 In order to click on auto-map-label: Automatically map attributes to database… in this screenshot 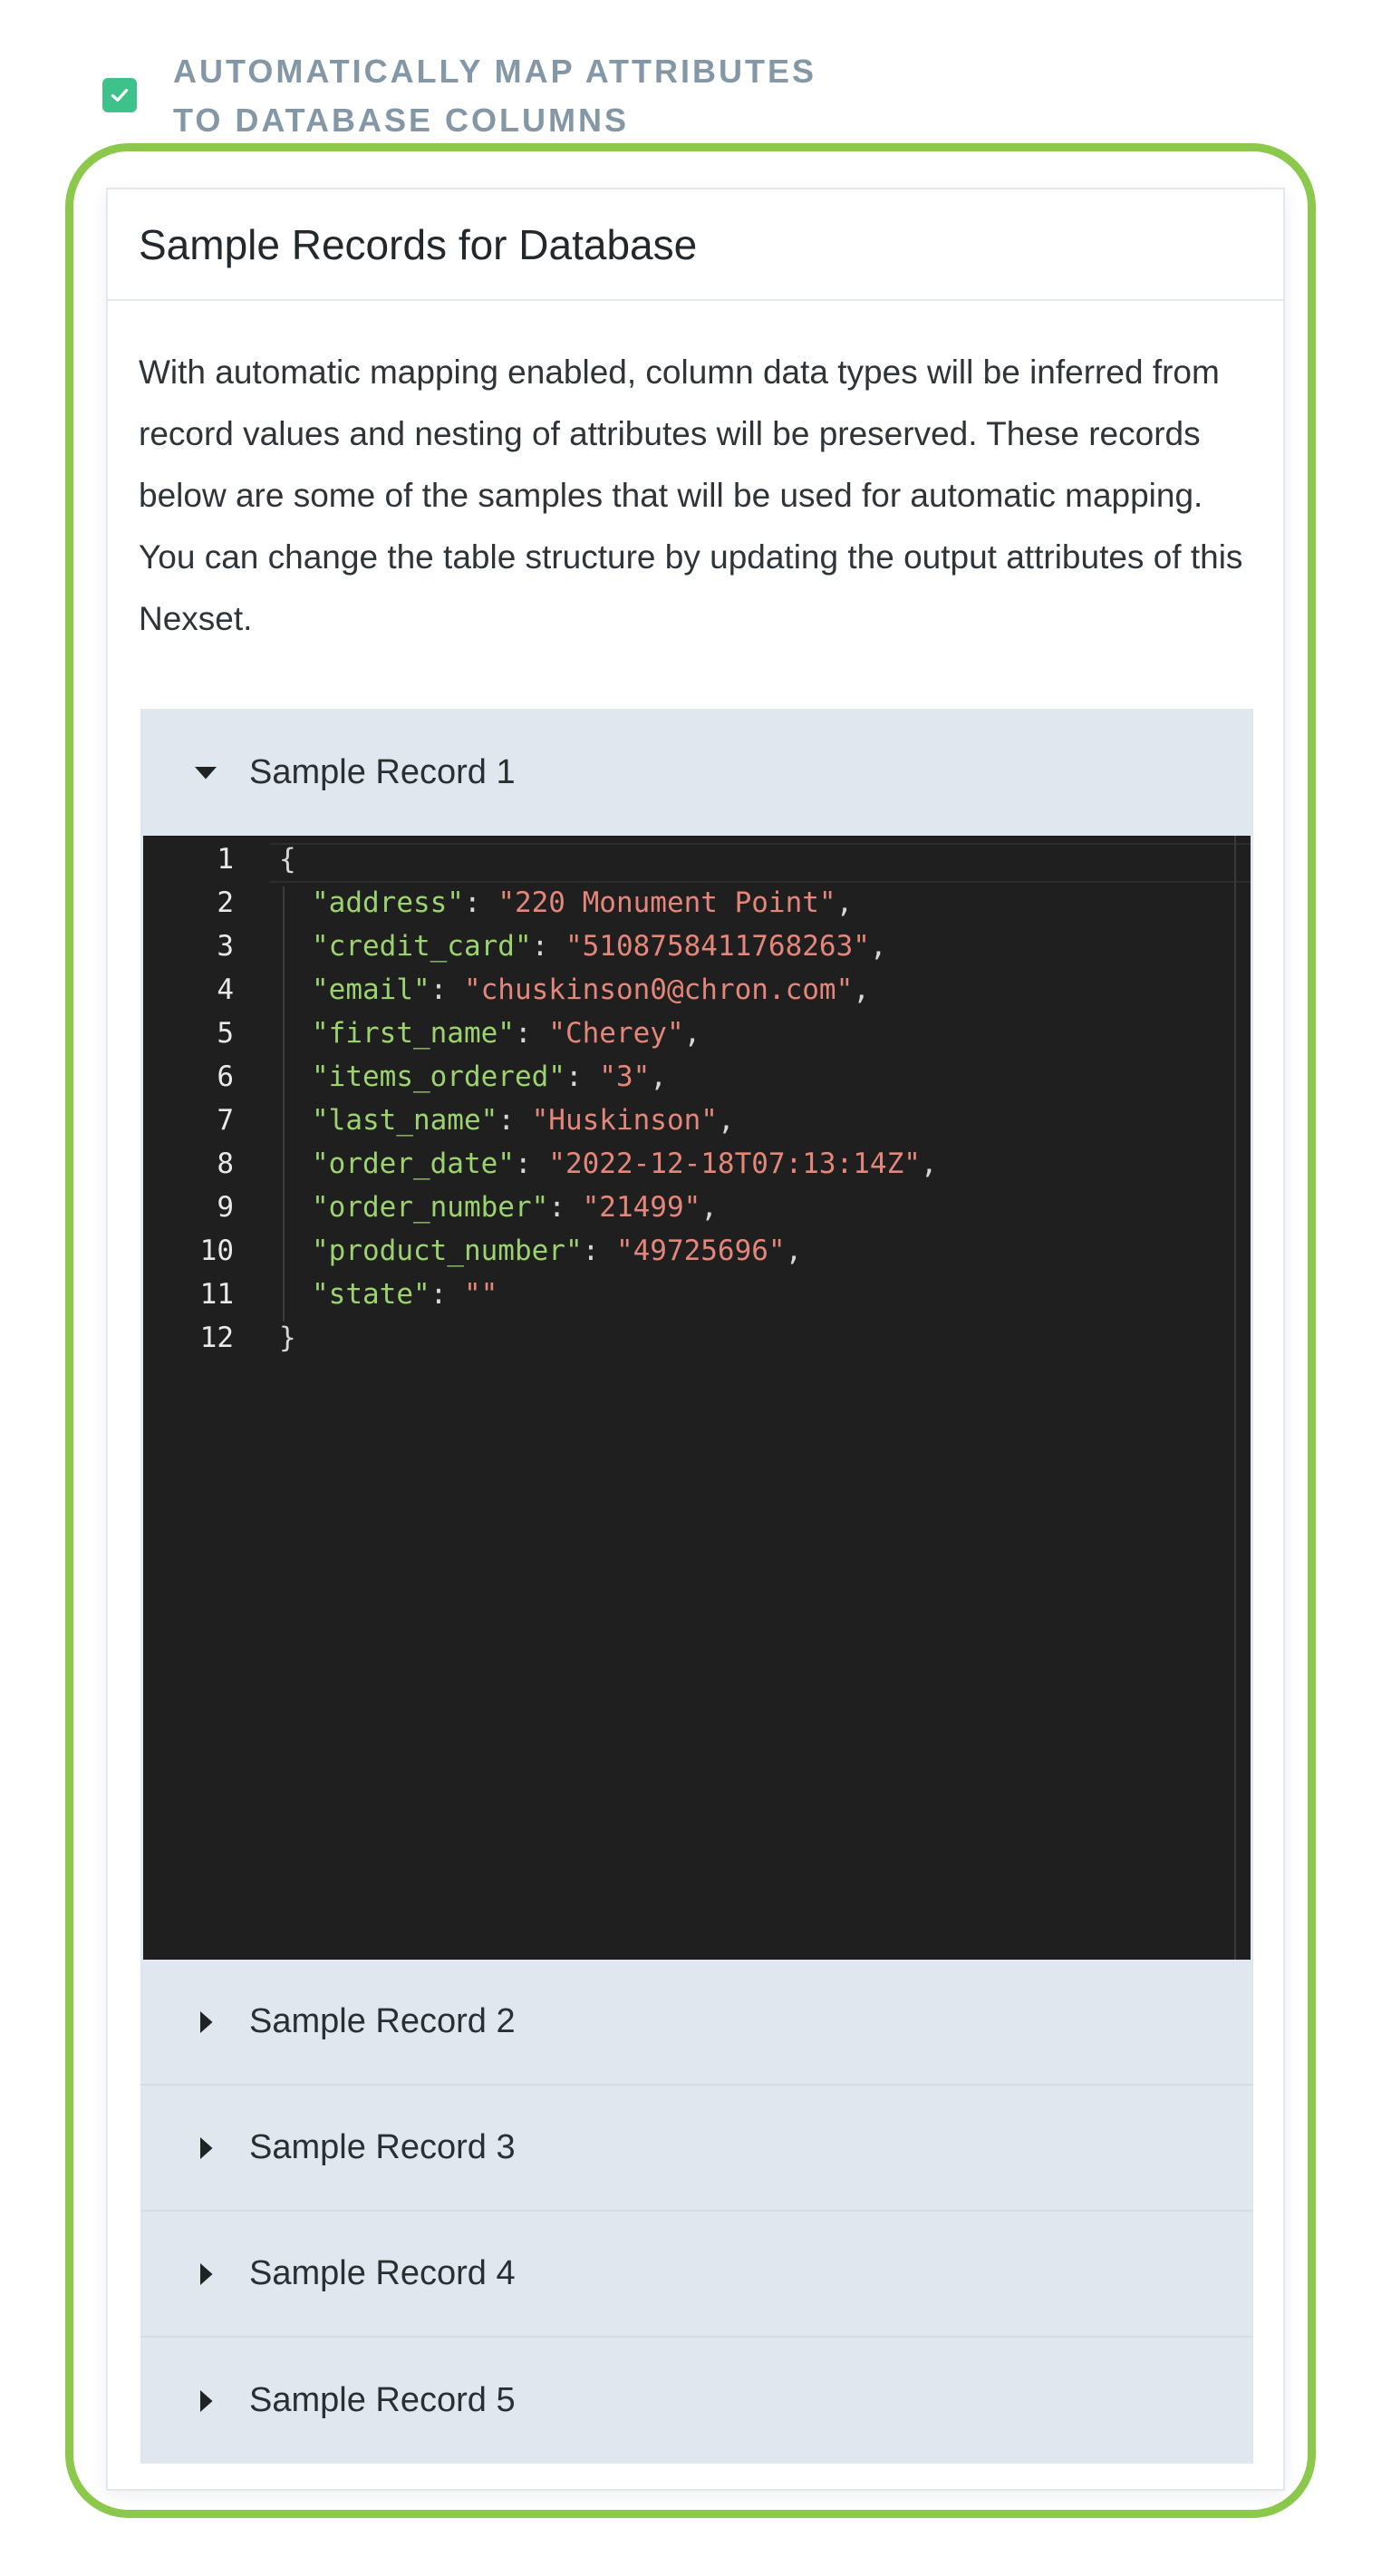, I will do `click(545, 96)`.